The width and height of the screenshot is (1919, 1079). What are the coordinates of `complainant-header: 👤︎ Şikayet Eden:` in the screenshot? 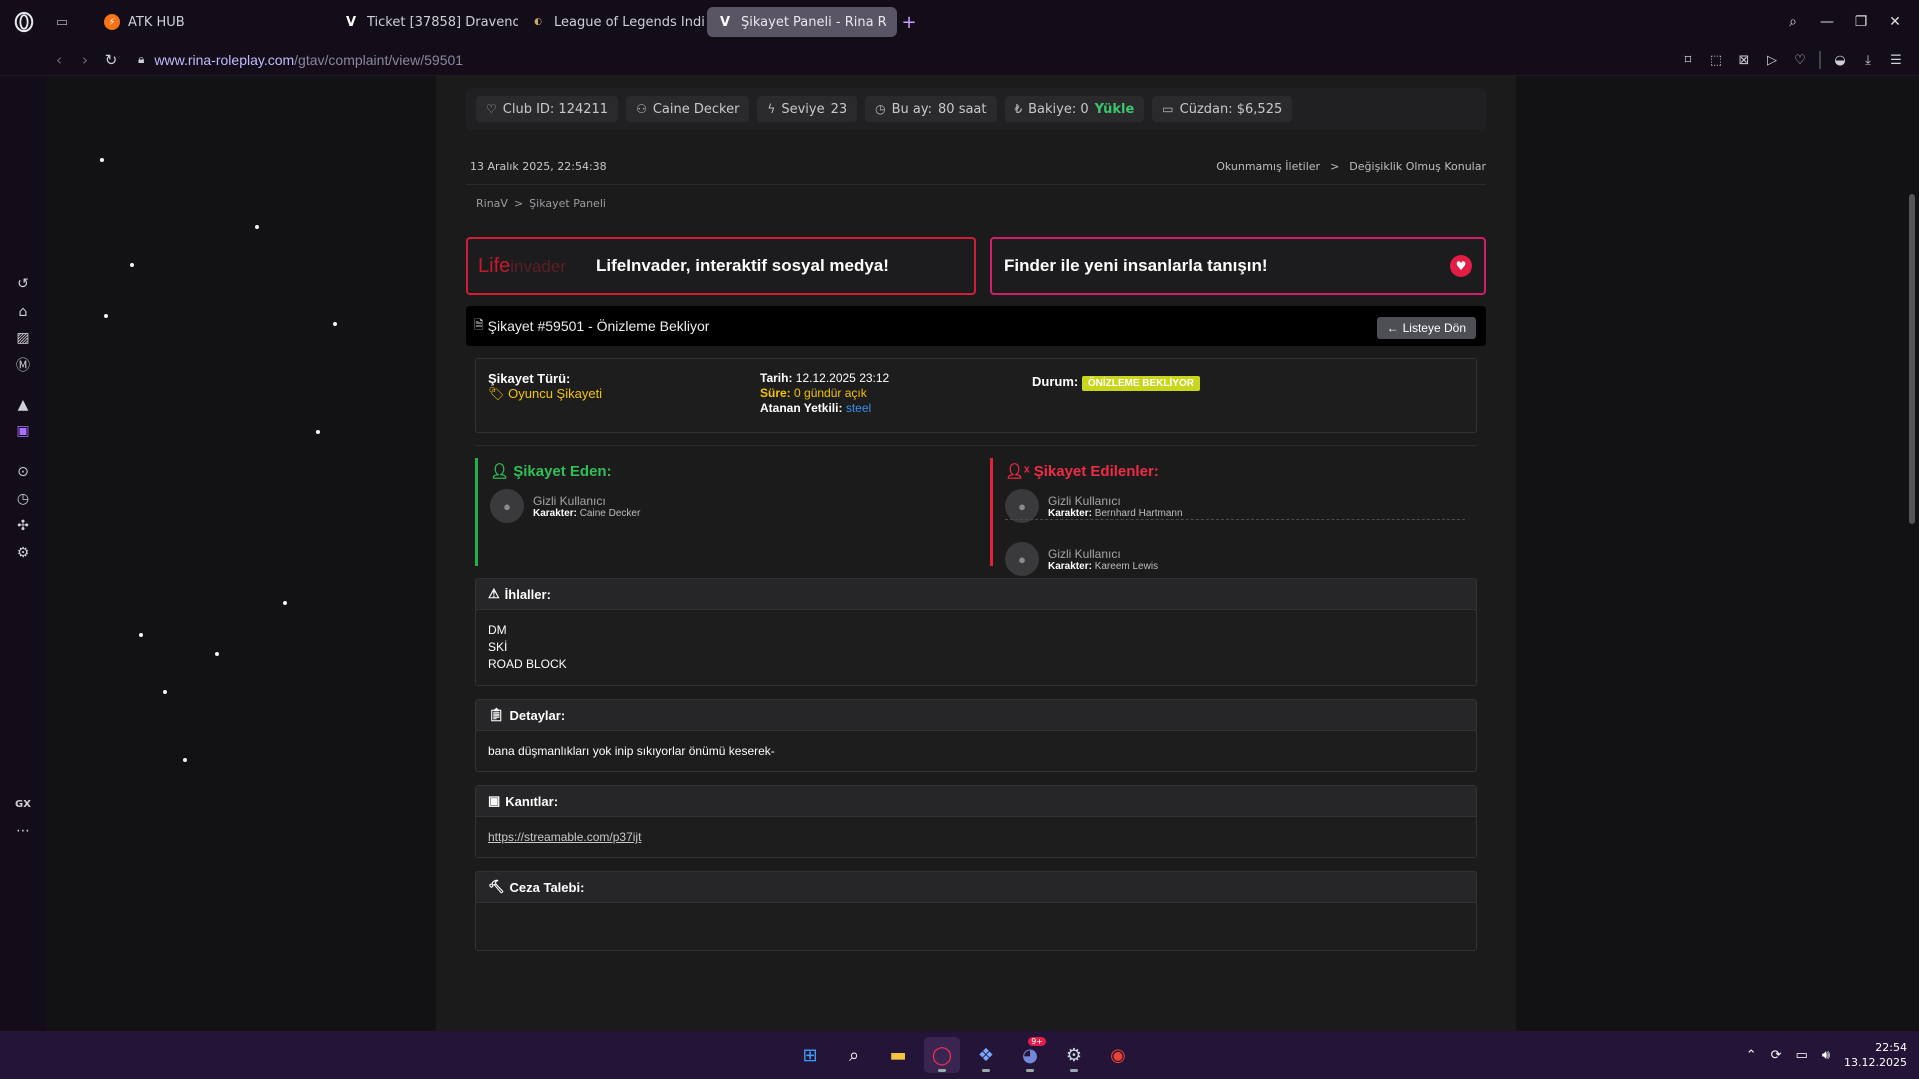 It's located at (551, 471).